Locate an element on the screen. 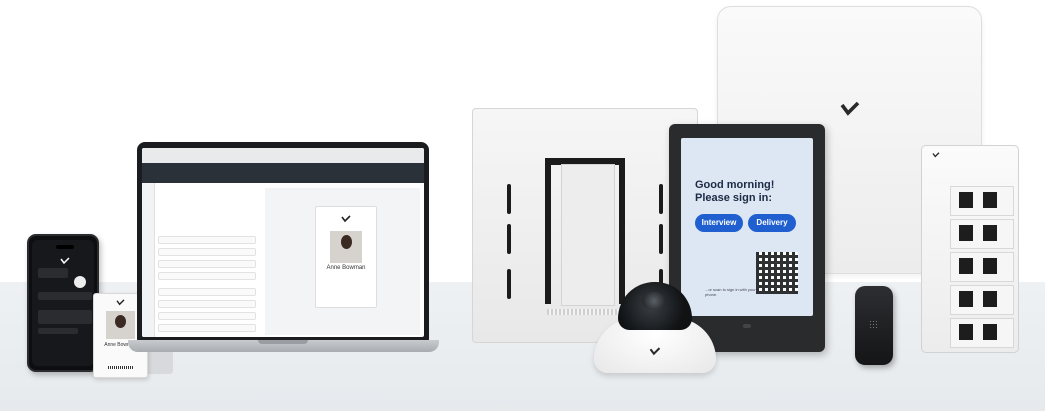 The height and width of the screenshot is (411, 1045). kiosk-greeting: Good morning! Please sign in: is located at coordinates (755, 192).